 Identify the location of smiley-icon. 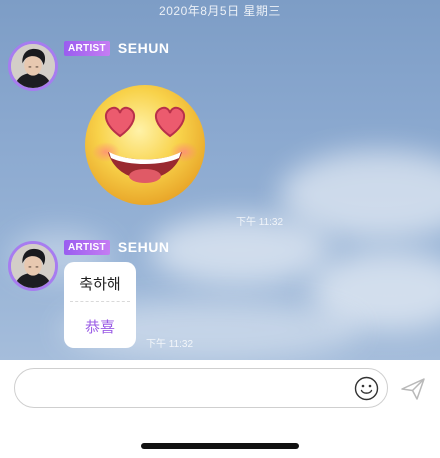
(366, 388).